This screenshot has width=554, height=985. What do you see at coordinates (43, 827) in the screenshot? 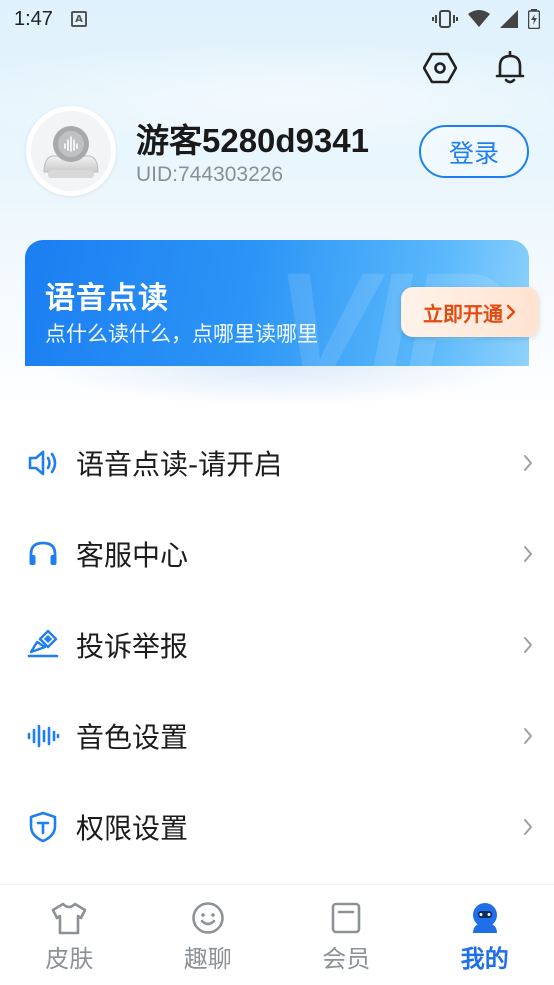
I see `shield-icon` at bounding box center [43, 827].